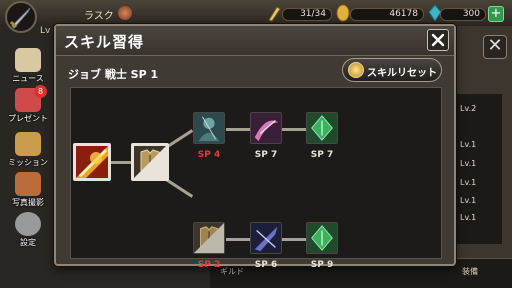  I want to click on close-button, so click(438, 40).